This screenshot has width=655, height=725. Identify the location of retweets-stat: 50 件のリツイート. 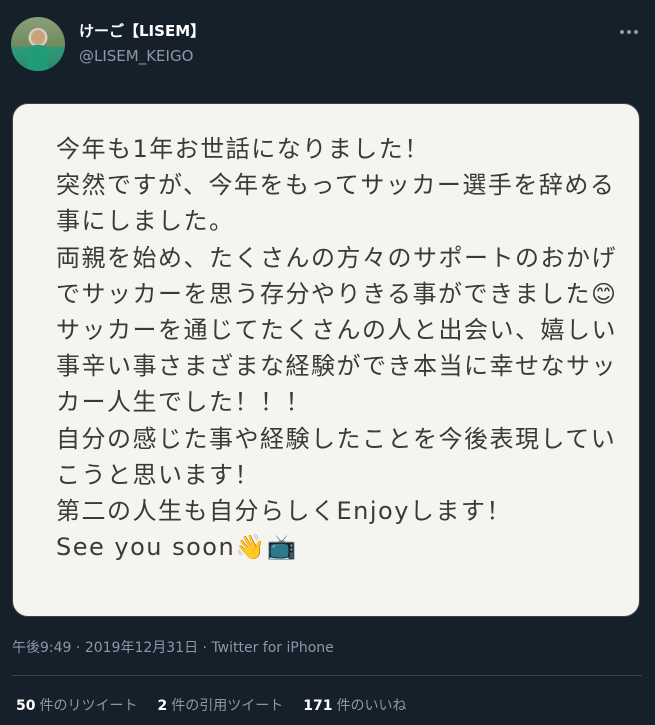
(76, 706).